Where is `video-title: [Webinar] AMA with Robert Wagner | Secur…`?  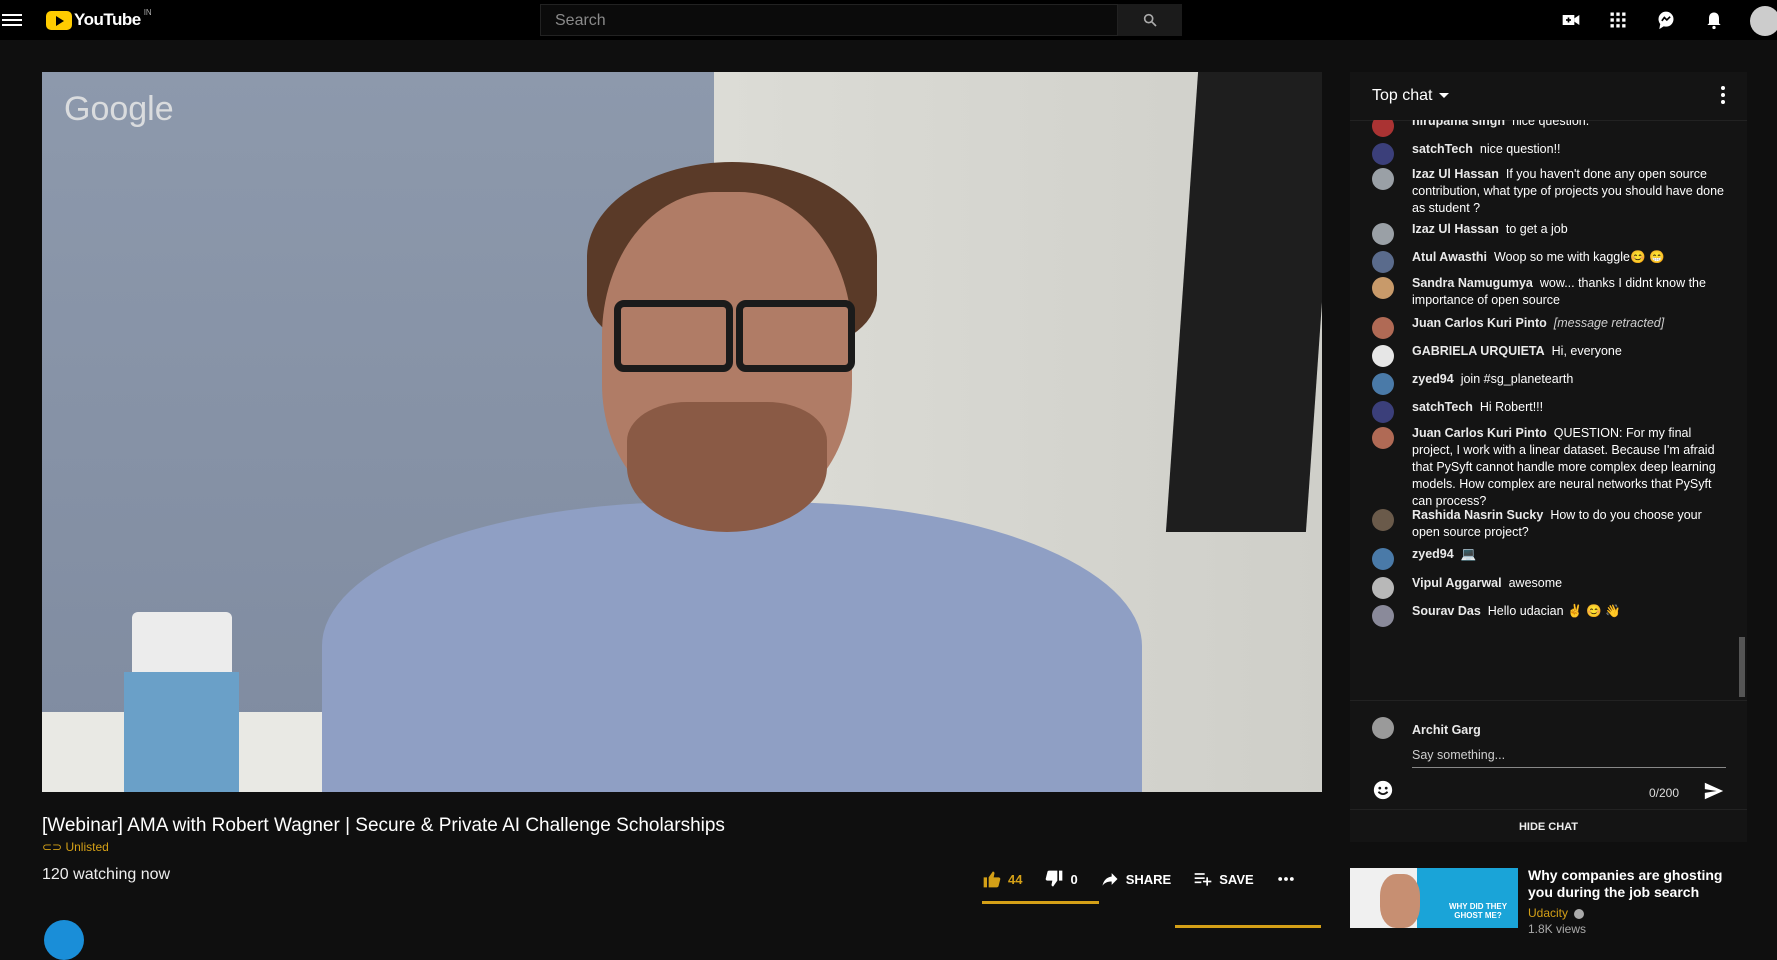 video-title: [Webinar] AMA with Robert Wagner | Secur… is located at coordinates (383, 825).